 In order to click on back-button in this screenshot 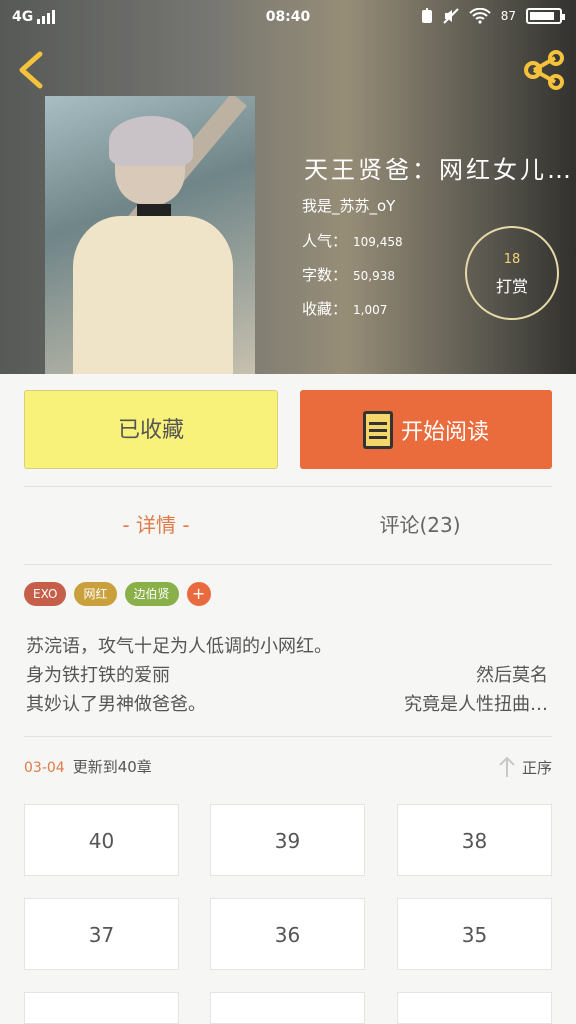, I will do `click(32, 70)`.